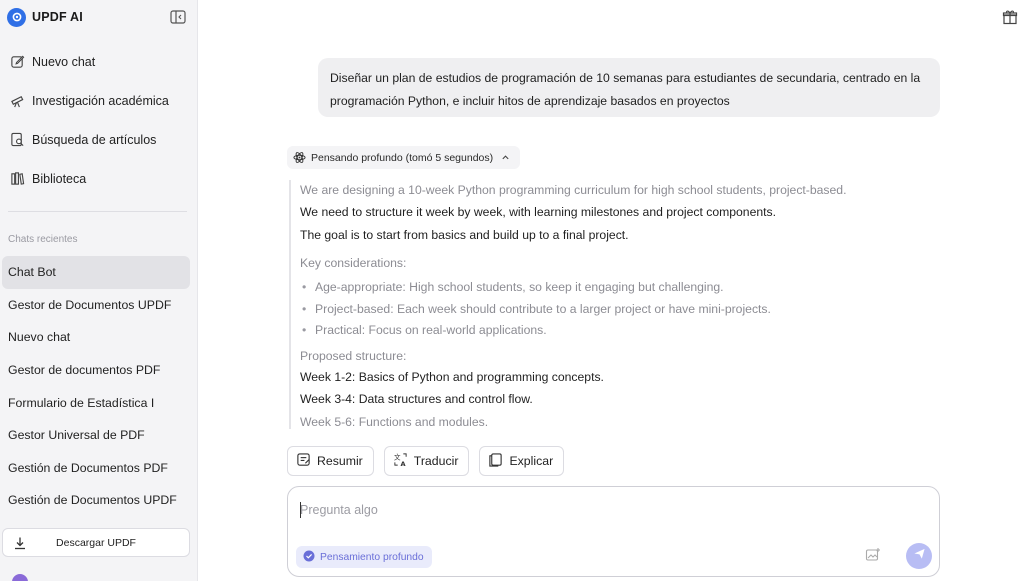 The height and width of the screenshot is (581, 1024). Describe the element at coordinates (309, 557) in the screenshot. I see `check-circle-icon` at that location.